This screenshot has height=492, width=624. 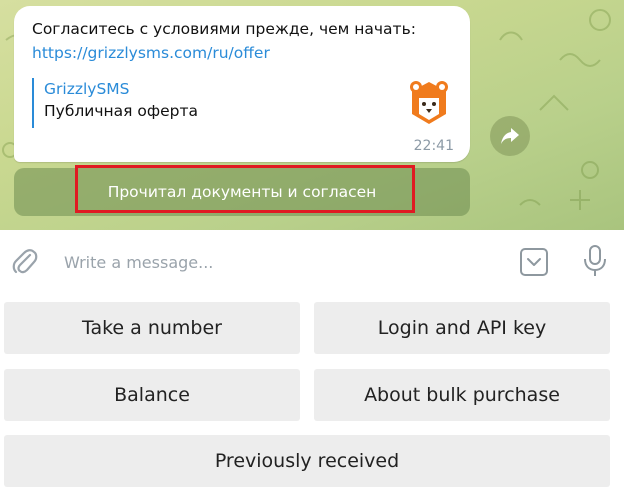 What do you see at coordinates (462, 395) in the screenshot?
I see `bulk-purchase-button: About bulk purchase` at bounding box center [462, 395].